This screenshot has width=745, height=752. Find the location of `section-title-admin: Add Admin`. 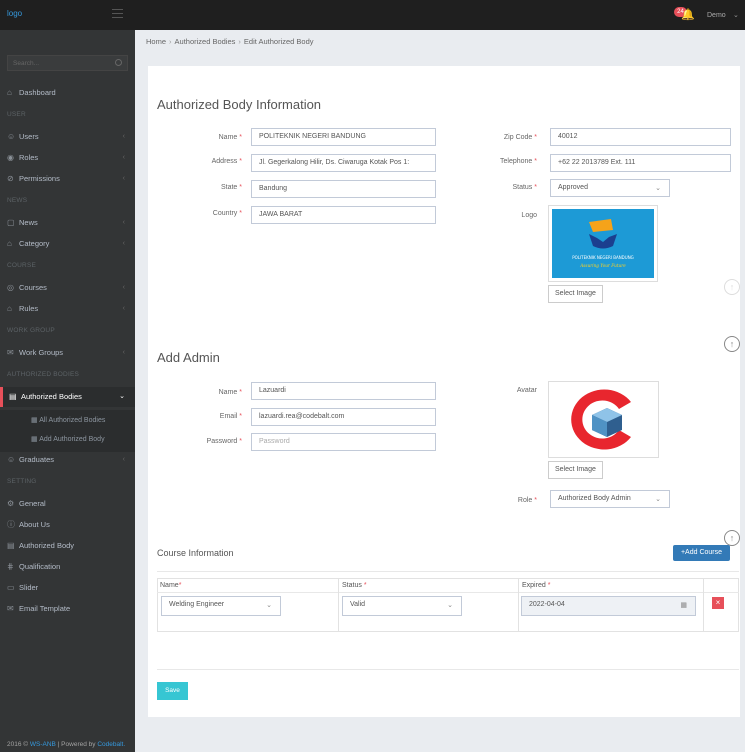

section-title-admin: Add Admin is located at coordinates (188, 357).